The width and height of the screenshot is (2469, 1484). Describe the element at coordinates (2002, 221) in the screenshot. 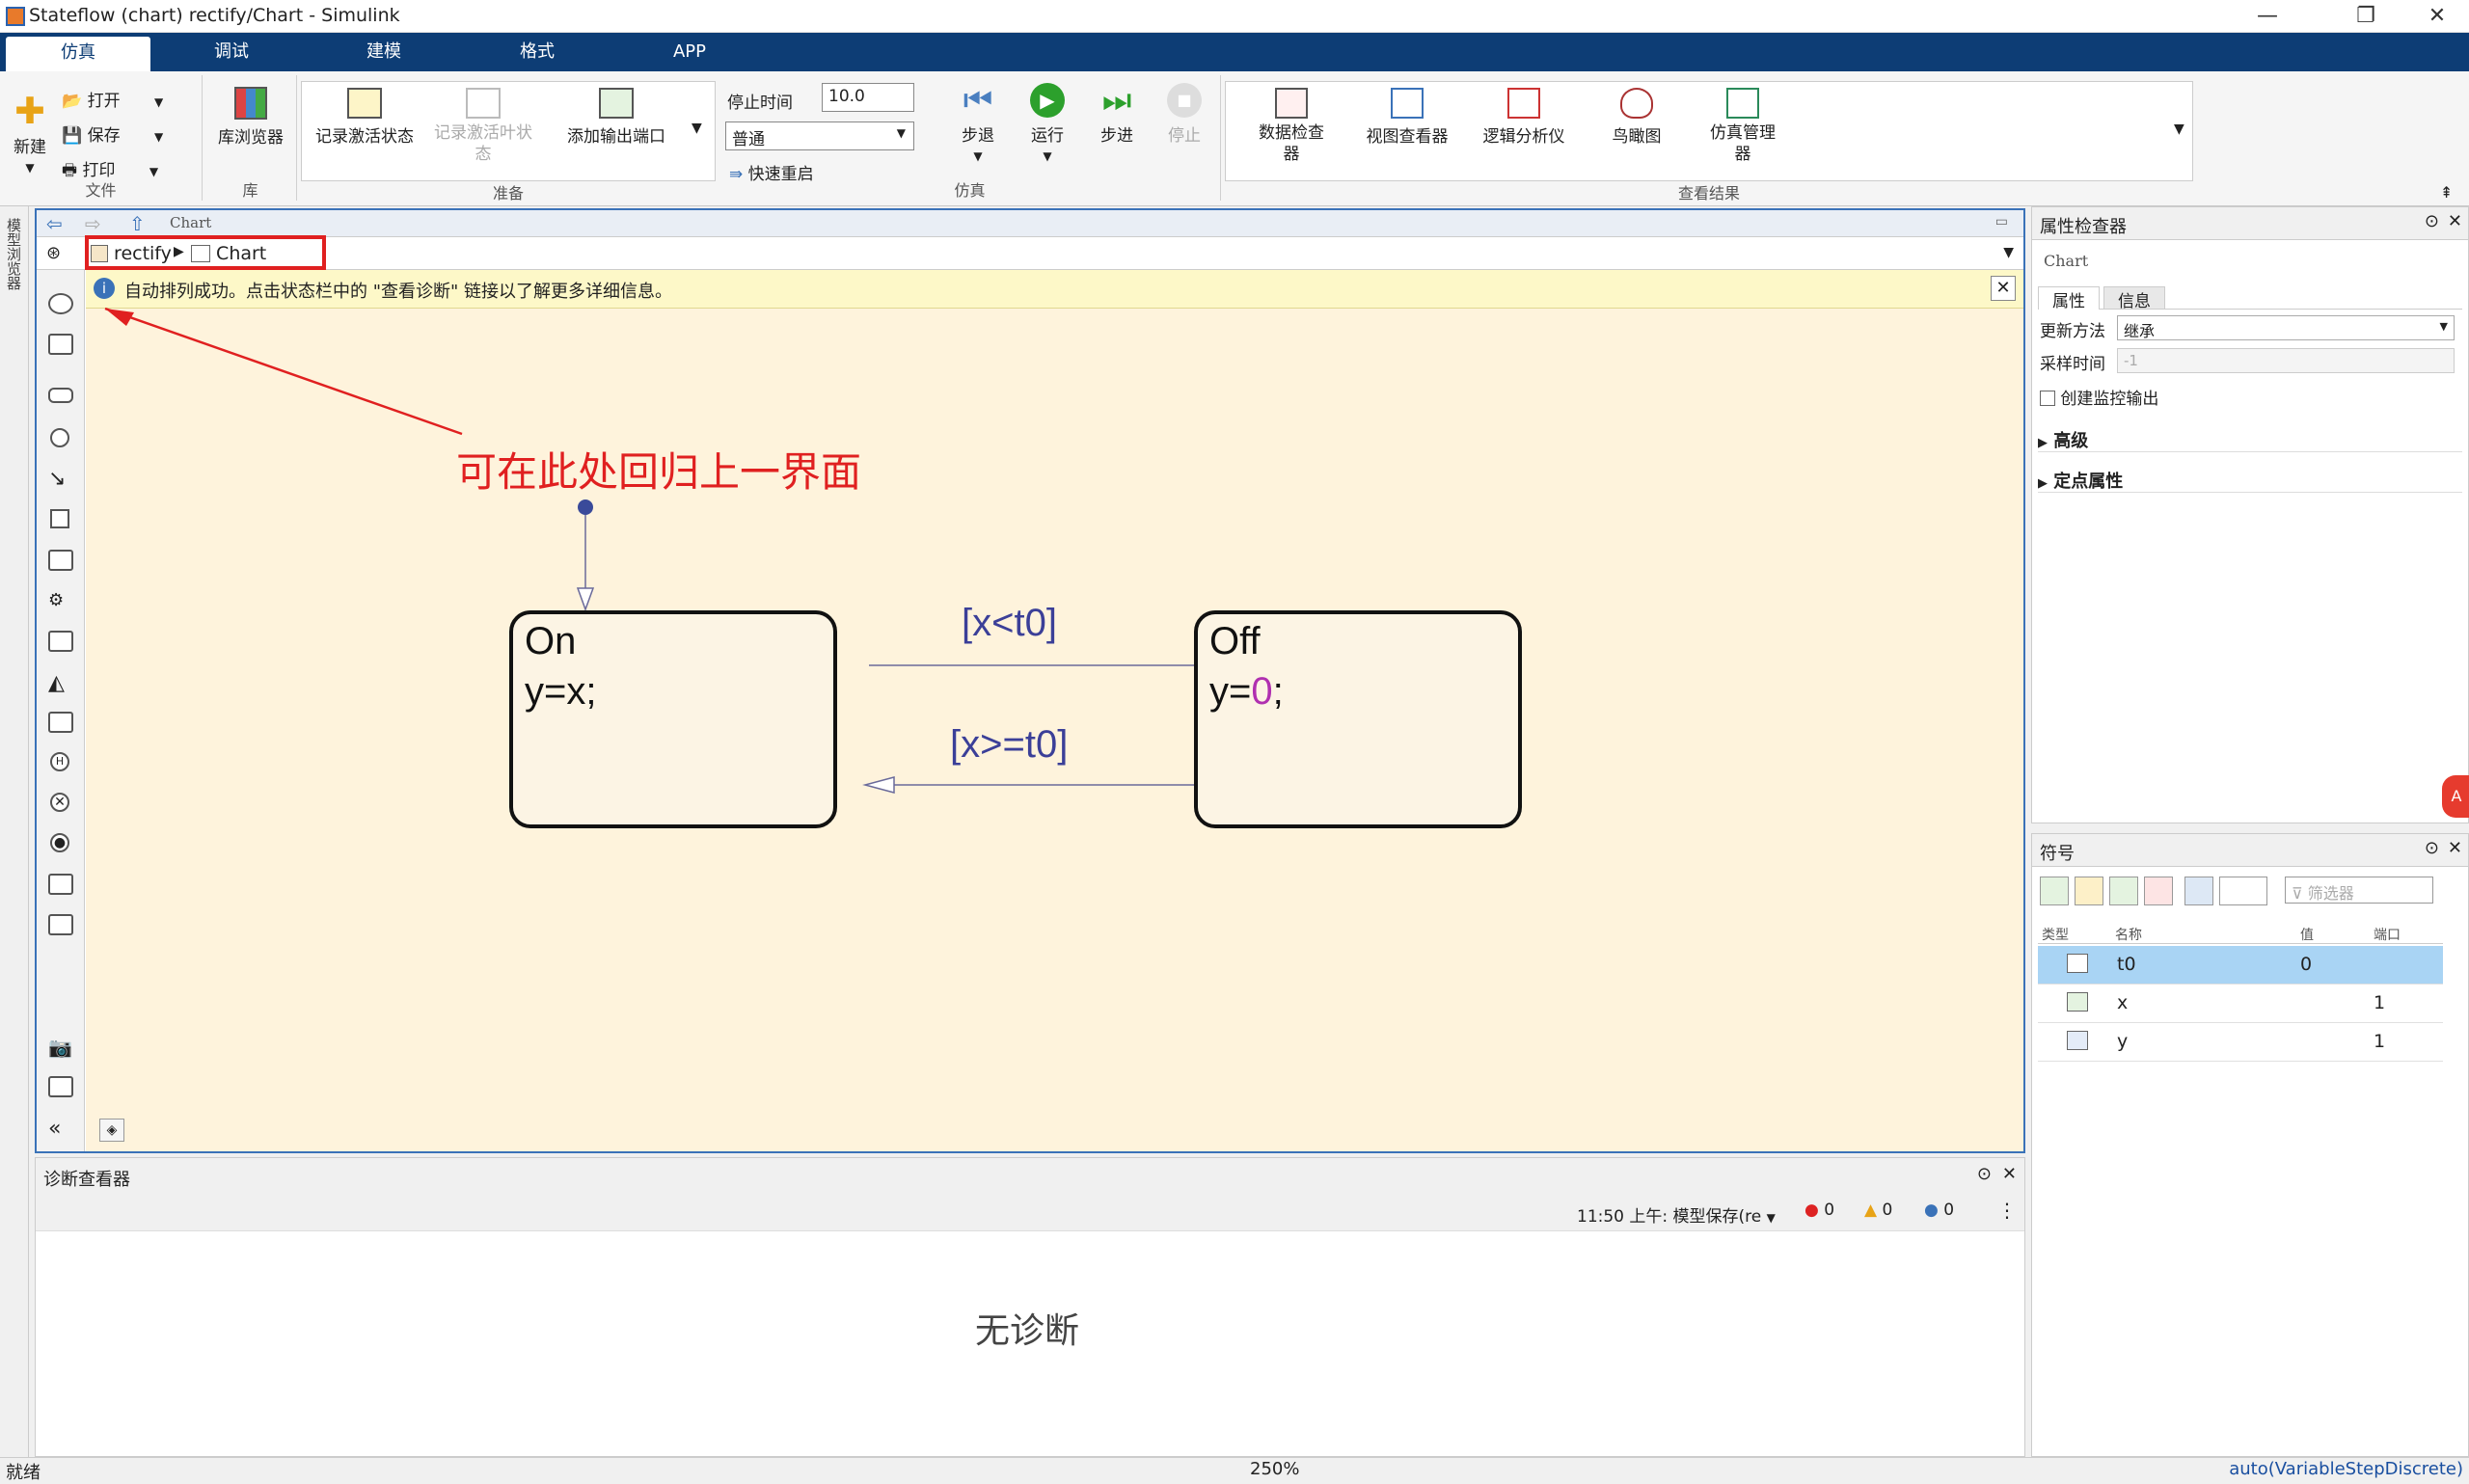

I see `panel-menu-icon: ▭` at that location.